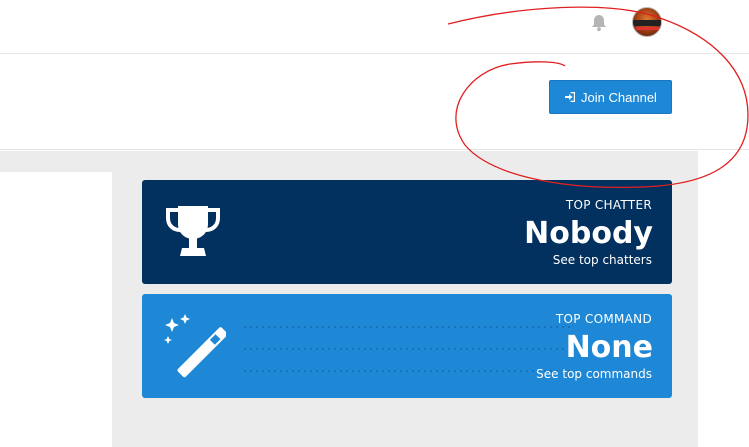 The height and width of the screenshot is (447, 749). Describe the element at coordinates (374, 27) in the screenshot. I see `top-navbar` at that location.